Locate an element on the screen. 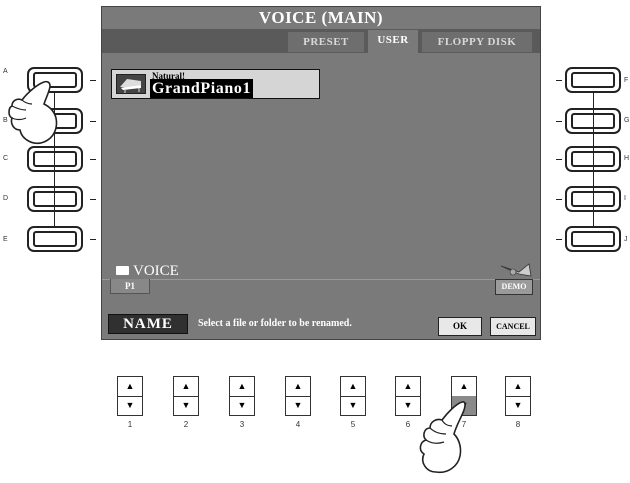 This screenshot has width=630, height=483. button-label-c: C is located at coordinates (6, 158).